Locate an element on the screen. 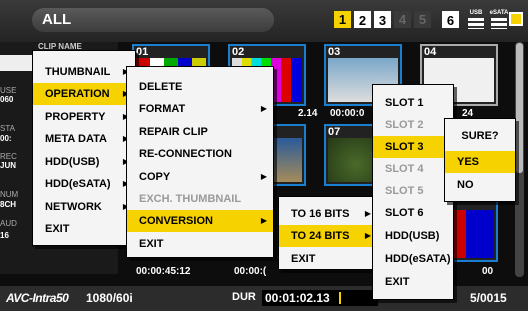  confirm-dialog: SURE? YES NO is located at coordinates (480, 160).